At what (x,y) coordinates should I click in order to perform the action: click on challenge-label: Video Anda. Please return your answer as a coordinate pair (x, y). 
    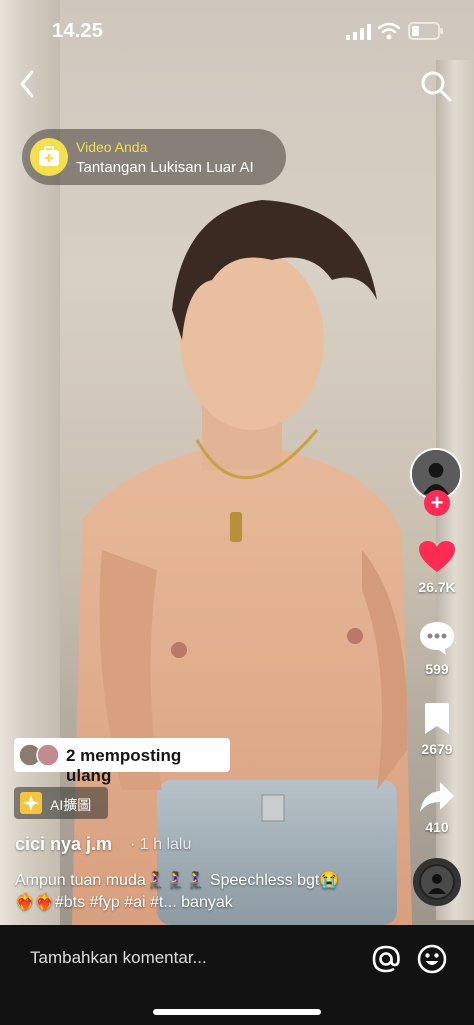
    Looking at the image, I should click on (112, 147).